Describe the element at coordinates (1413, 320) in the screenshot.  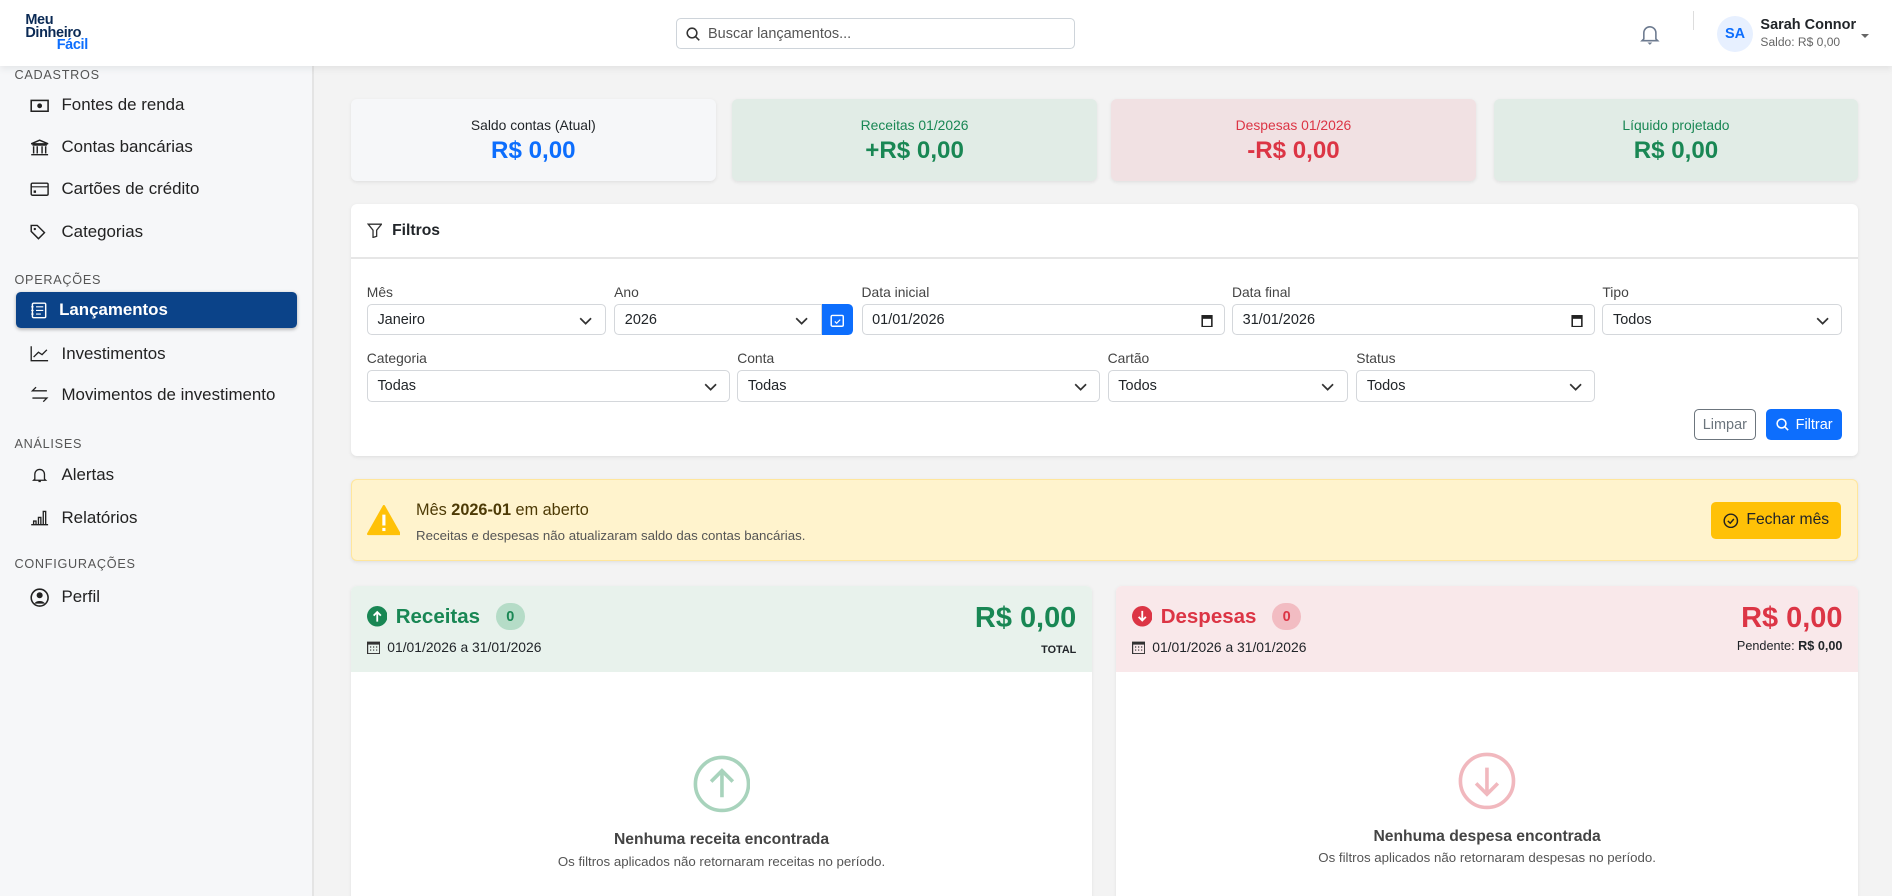
I see `data_final-field: 31/01/2026` at that location.